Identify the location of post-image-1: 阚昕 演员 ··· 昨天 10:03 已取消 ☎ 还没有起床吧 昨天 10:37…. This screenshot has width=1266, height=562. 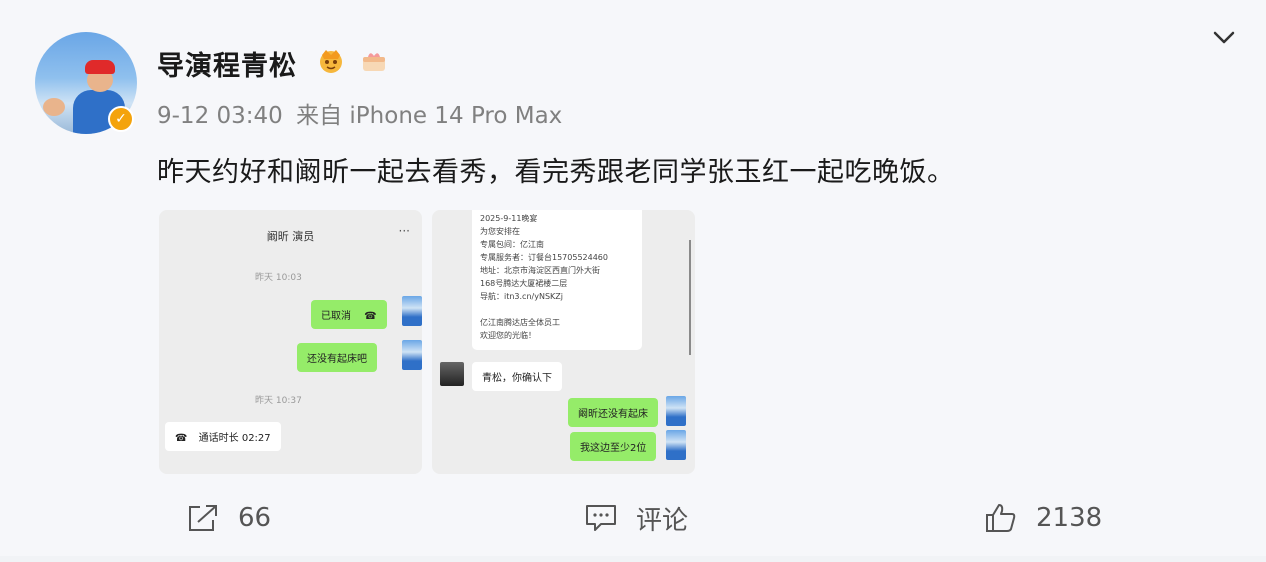
(290, 342).